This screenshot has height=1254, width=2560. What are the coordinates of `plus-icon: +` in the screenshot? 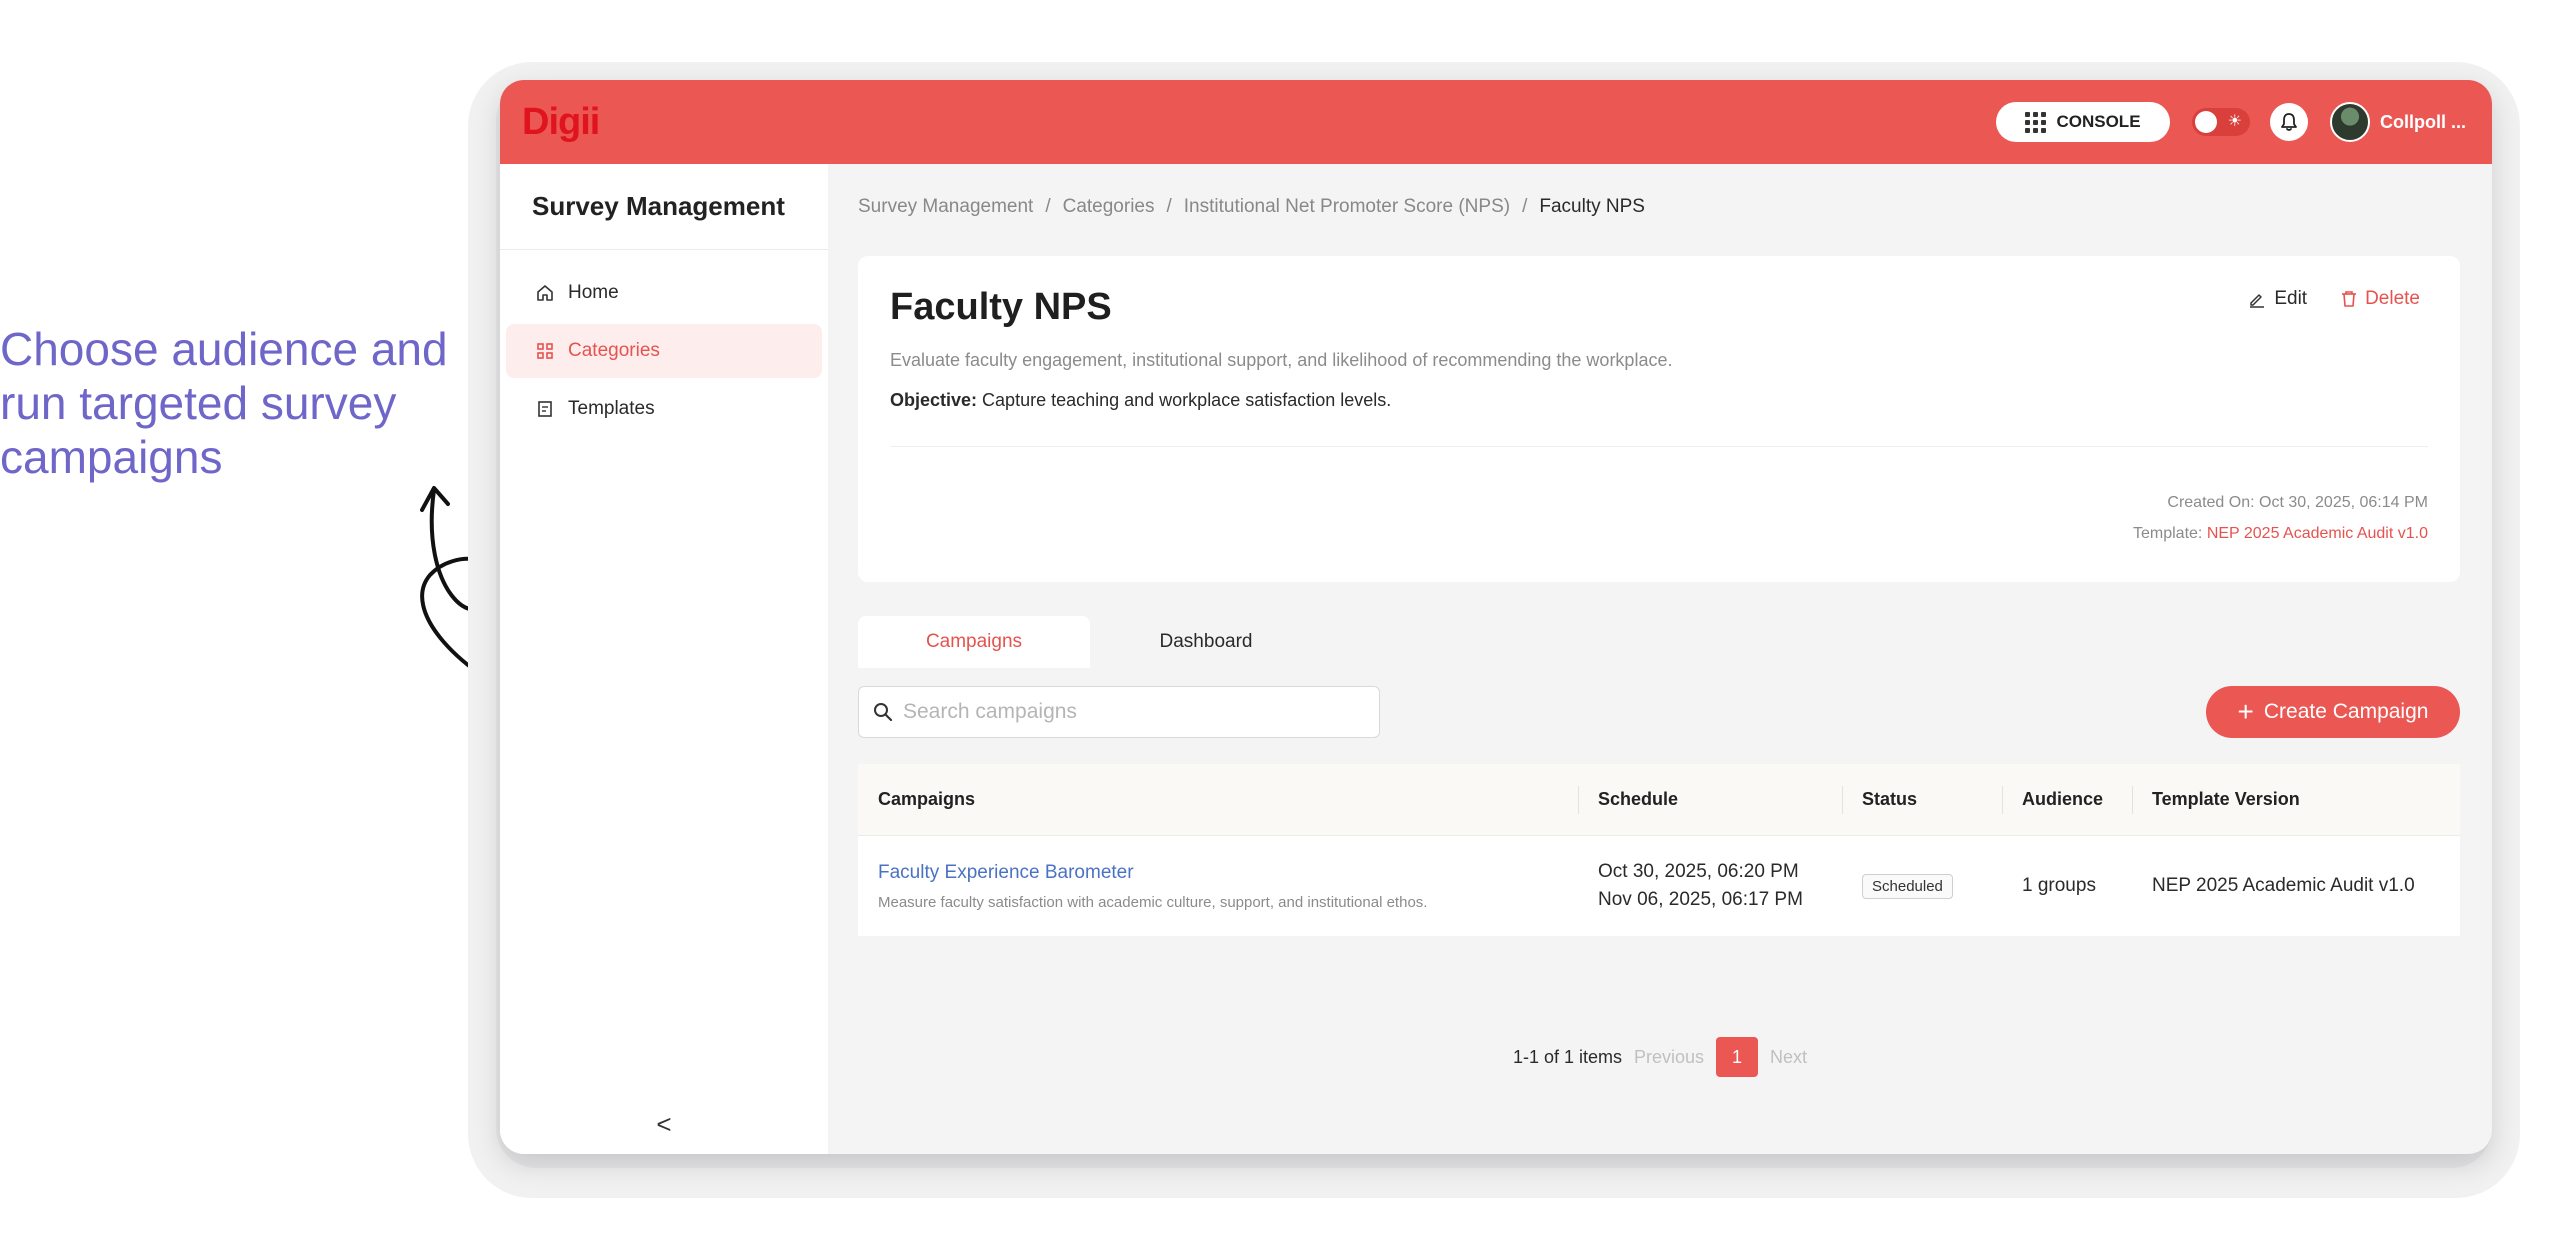 It's located at (2245, 711).